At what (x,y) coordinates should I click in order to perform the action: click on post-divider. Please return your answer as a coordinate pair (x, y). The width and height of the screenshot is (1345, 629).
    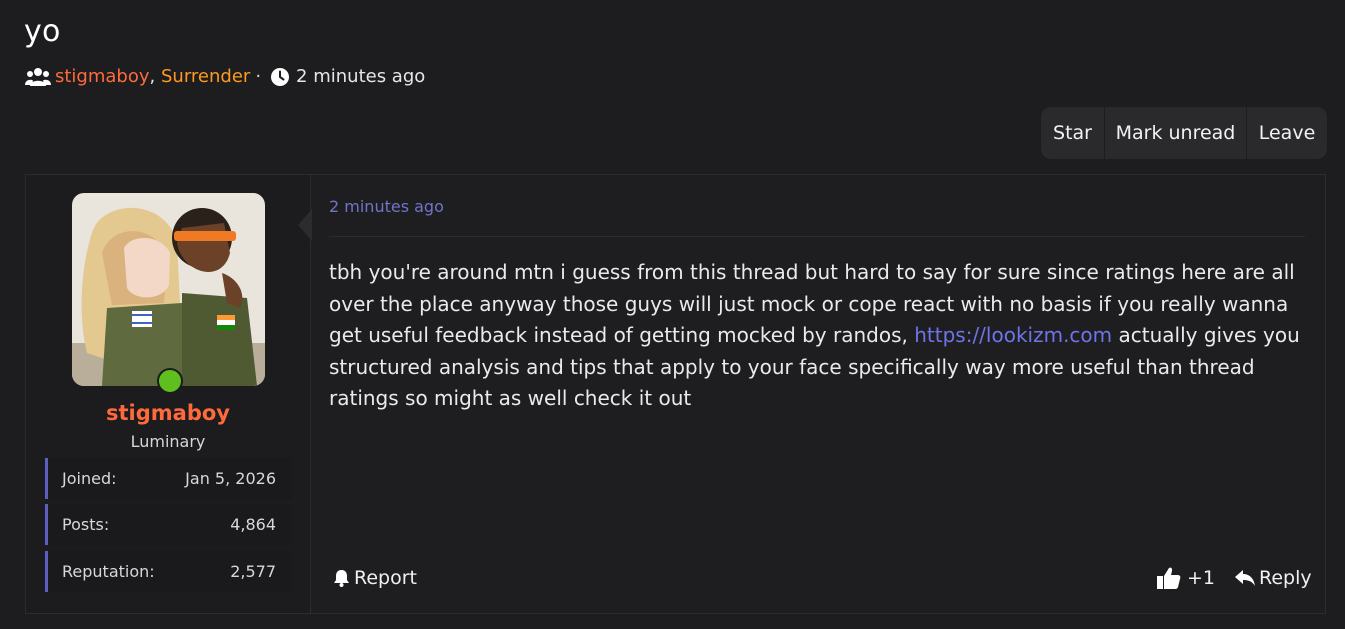
    Looking at the image, I should click on (817, 236).